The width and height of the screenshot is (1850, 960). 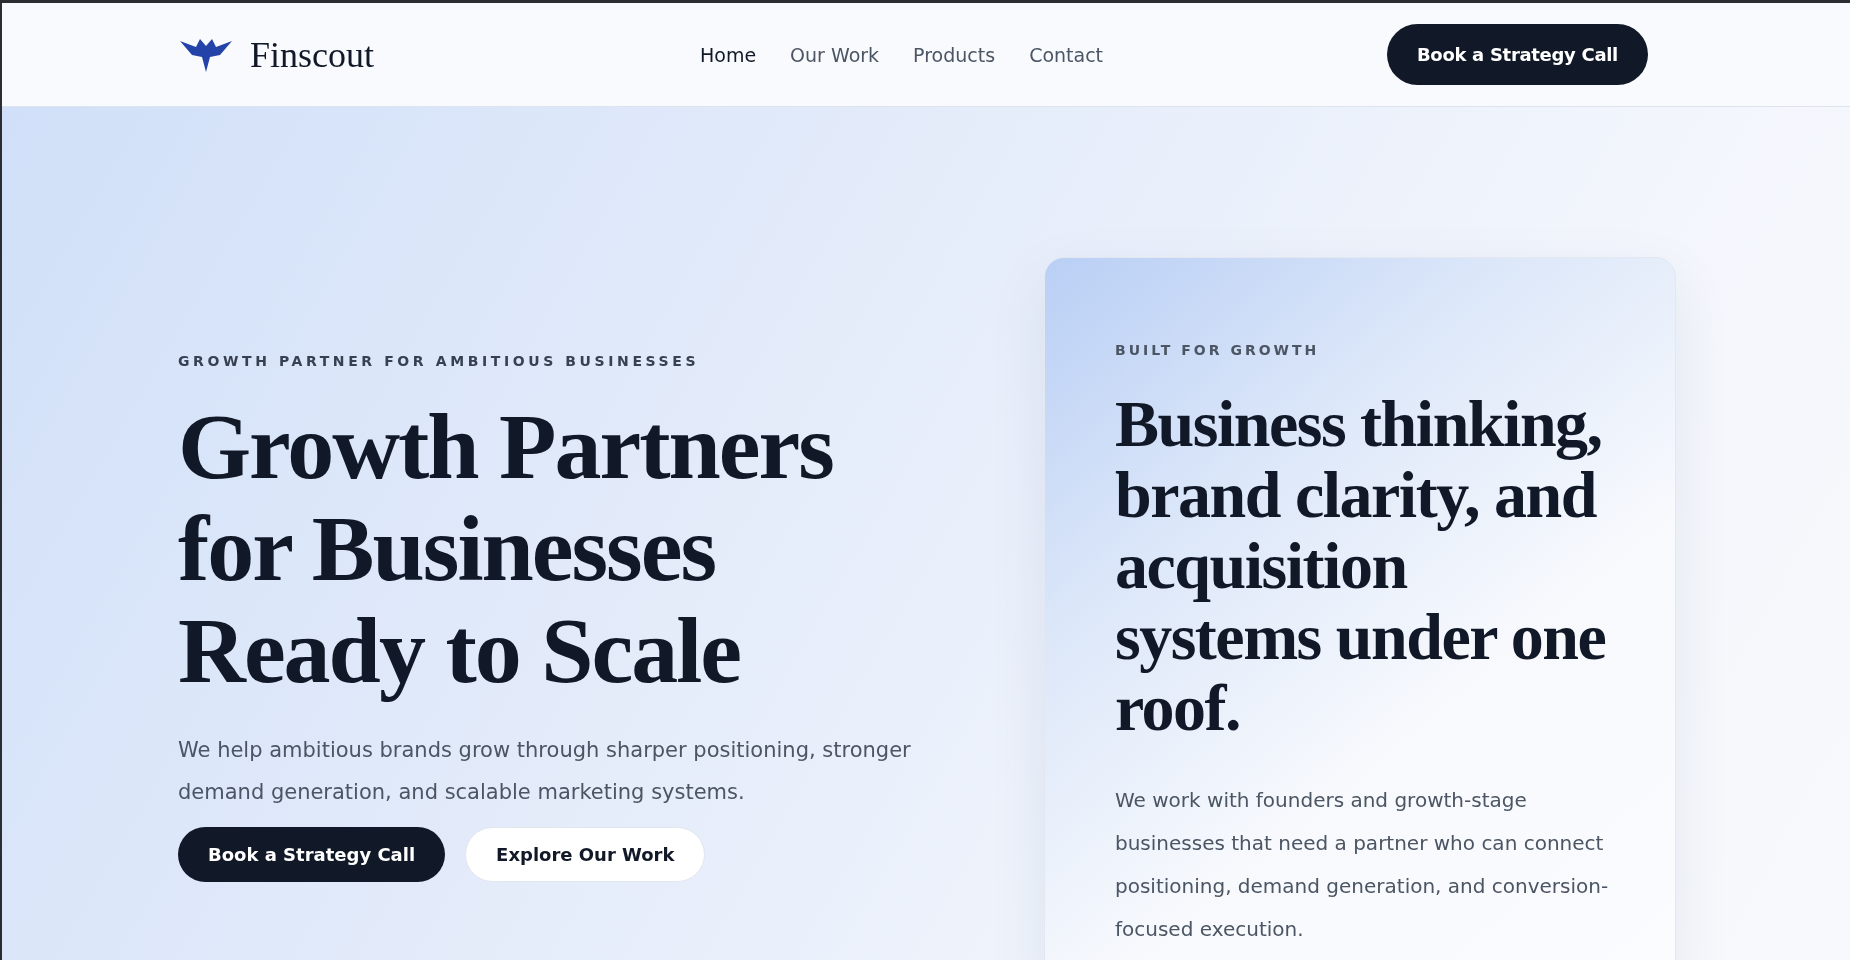 I want to click on nav-link: Our Work, so click(x=835, y=54).